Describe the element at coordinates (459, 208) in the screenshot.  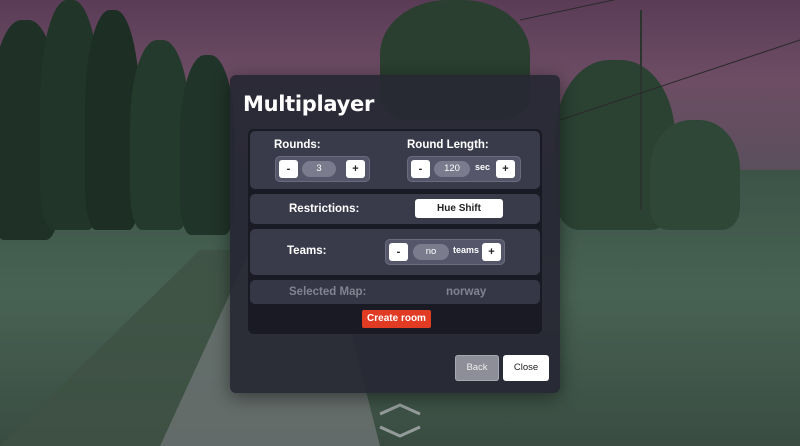
I see `restrictions-select-button: Hue Shift` at that location.